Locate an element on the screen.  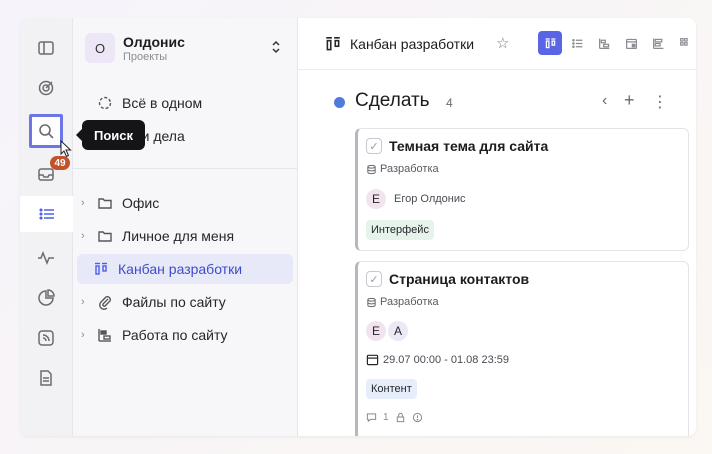
view-kanban-button is located at coordinates (550, 43).